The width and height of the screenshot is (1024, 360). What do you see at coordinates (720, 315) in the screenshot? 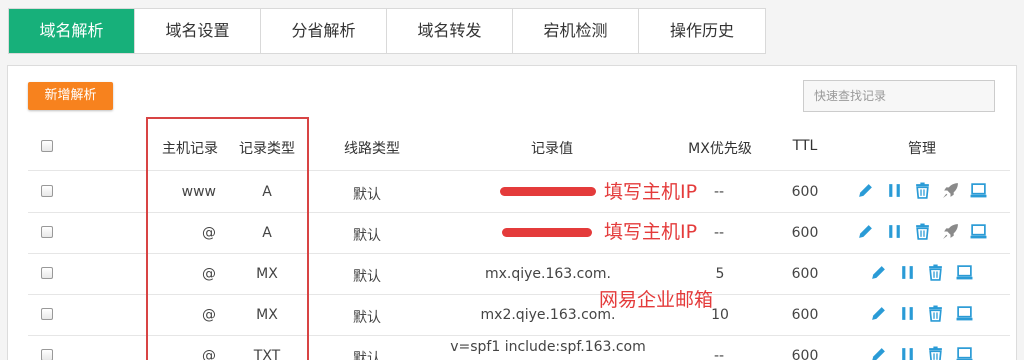
I see `mx-cell: 10` at bounding box center [720, 315].